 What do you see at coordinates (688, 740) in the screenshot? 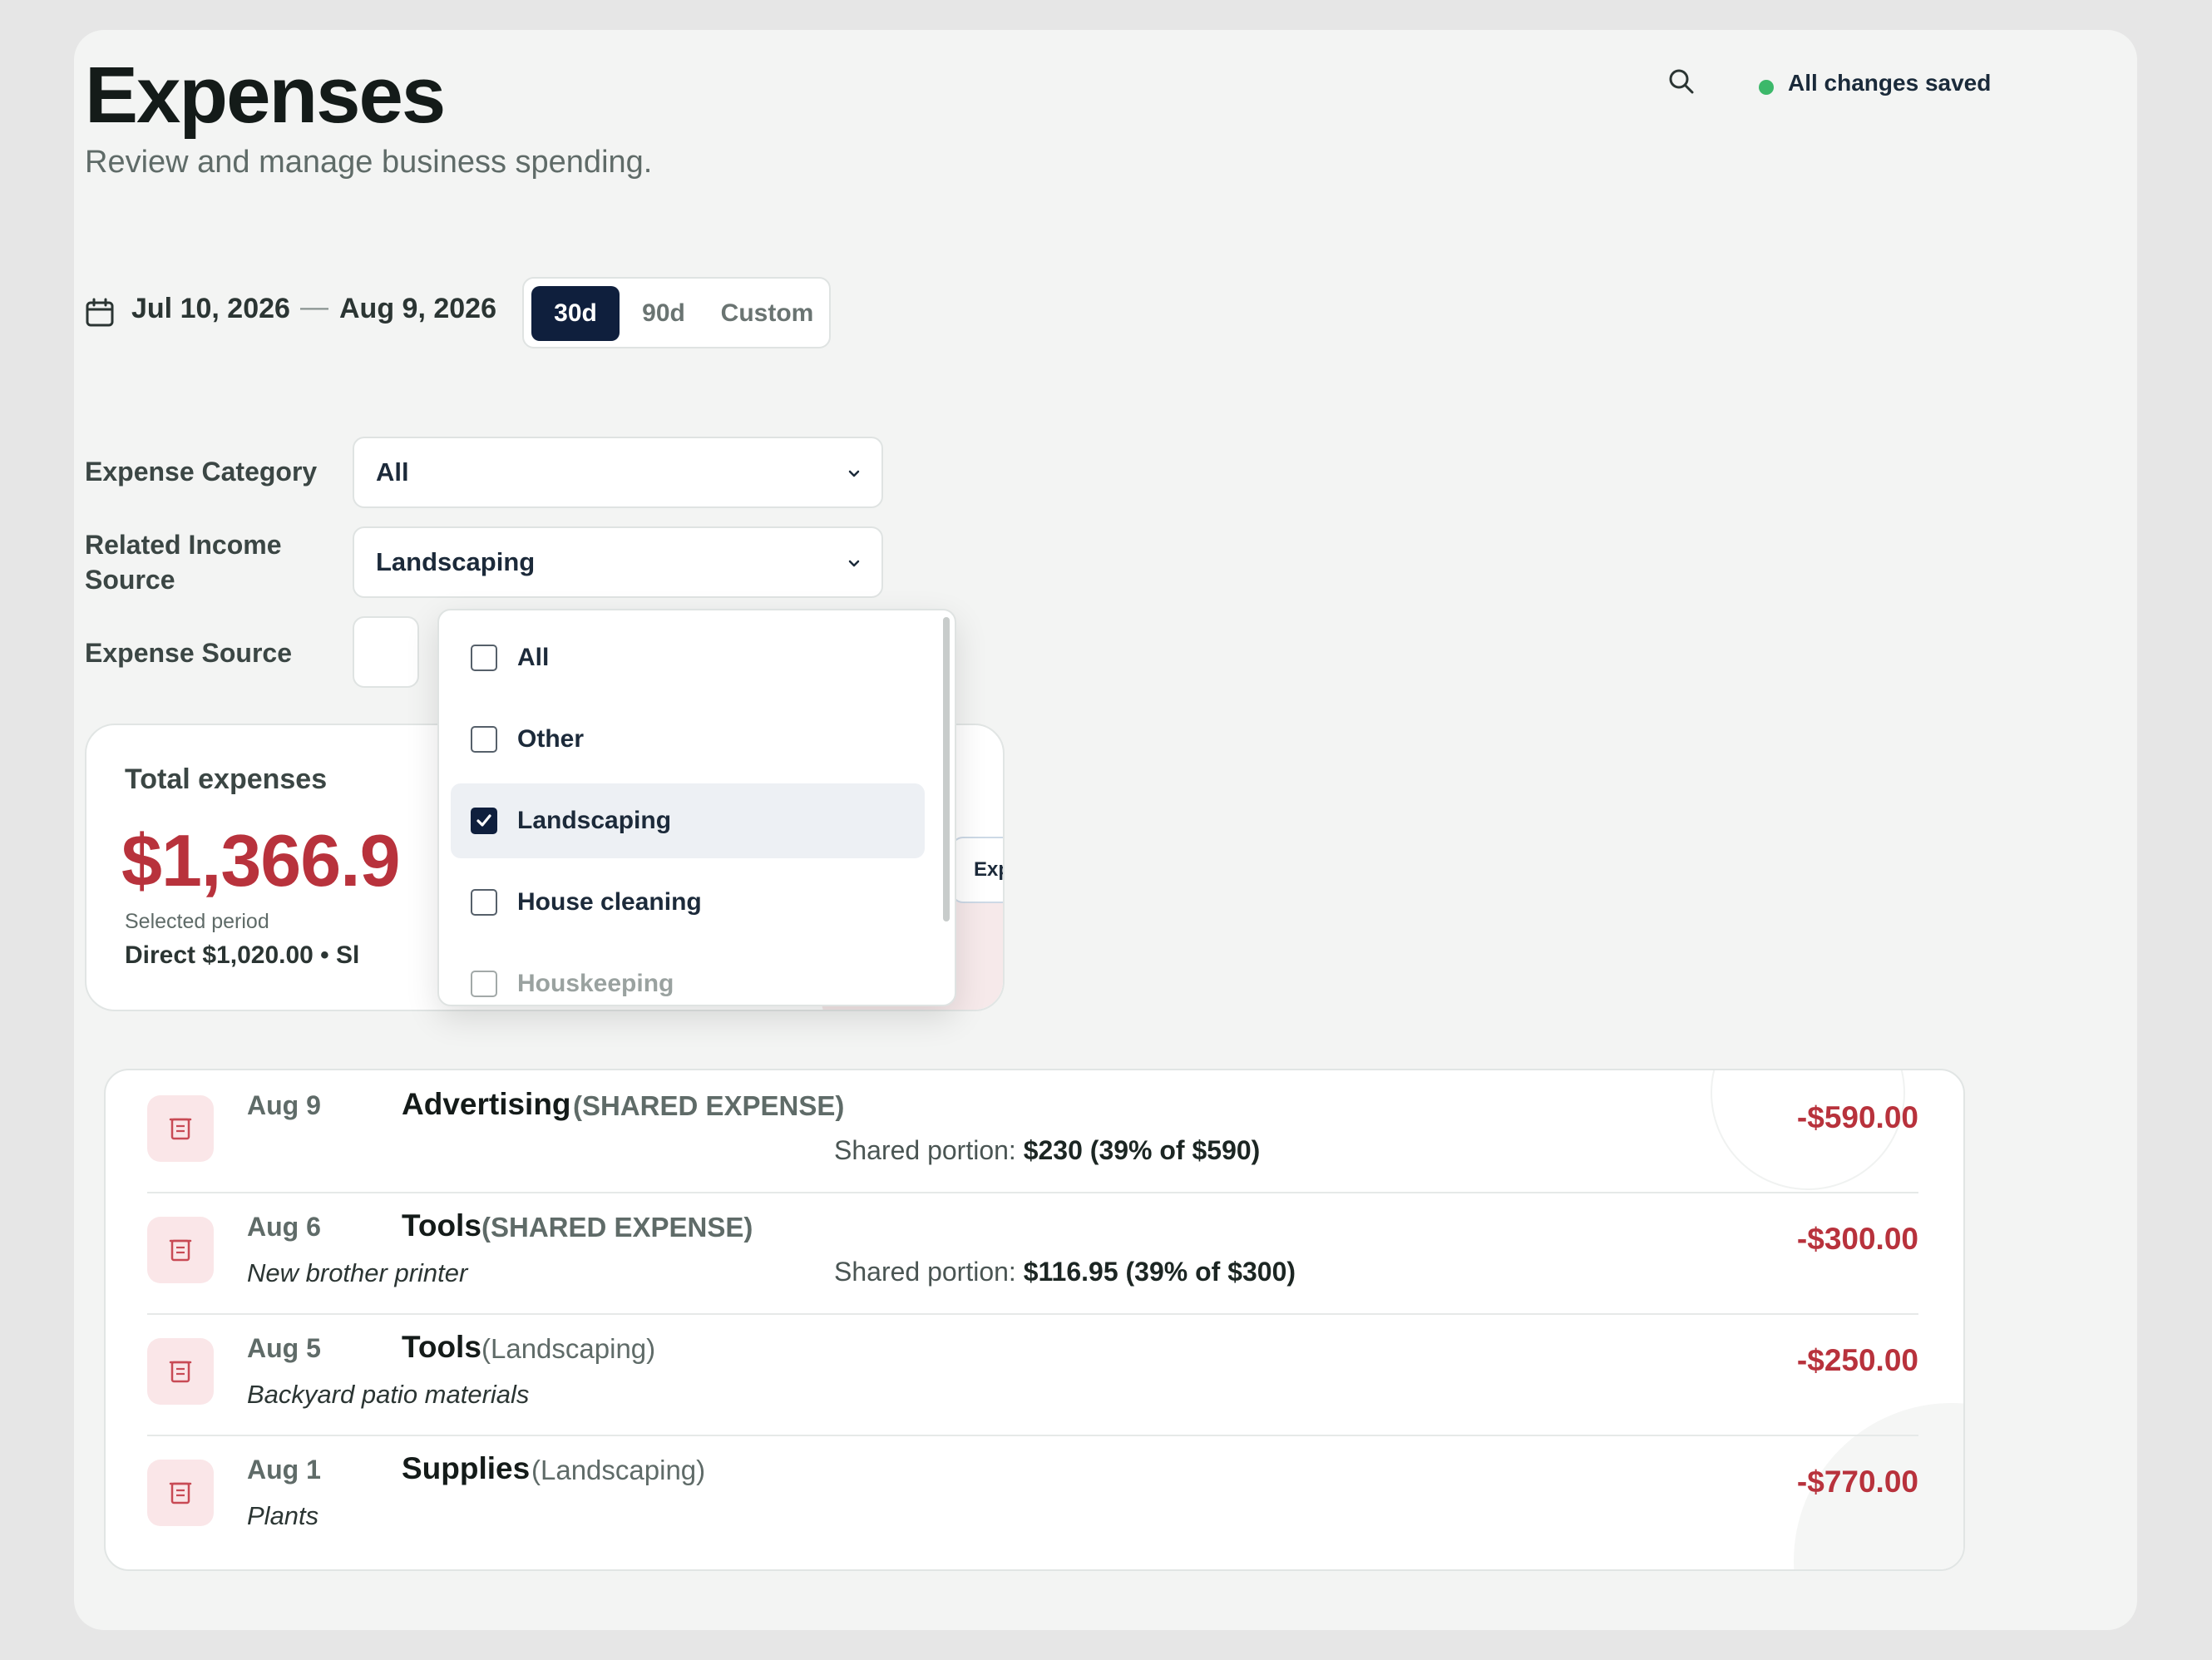
I see `dropdown-option-other: Other` at bounding box center [688, 740].